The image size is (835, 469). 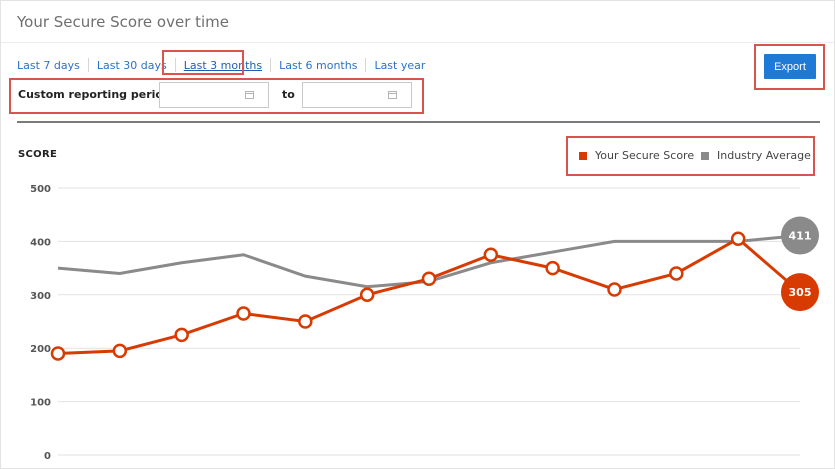 What do you see at coordinates (800, 236) in the screenshot?
I see `industry-average-end-value-label: 411` at bounding box center [800, 236].